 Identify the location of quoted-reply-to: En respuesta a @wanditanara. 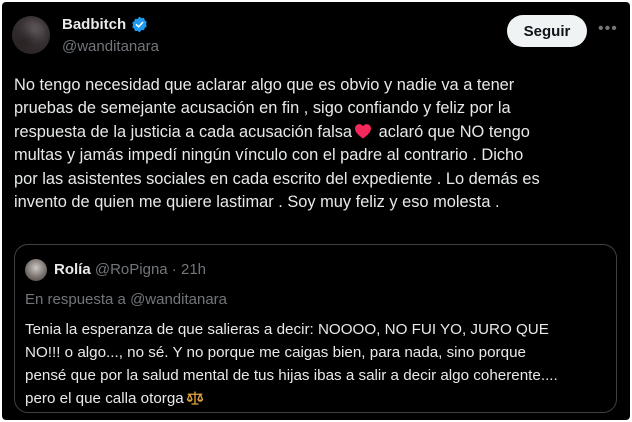
(126, 299).